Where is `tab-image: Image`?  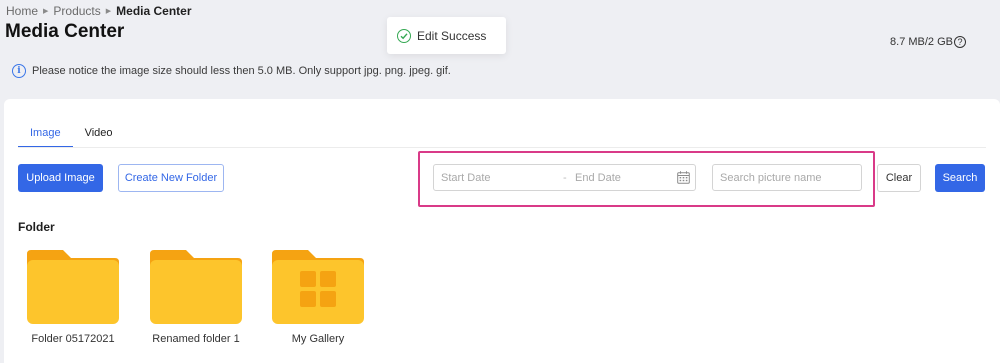
tab-image: Image is located at coordinates (45, 134).